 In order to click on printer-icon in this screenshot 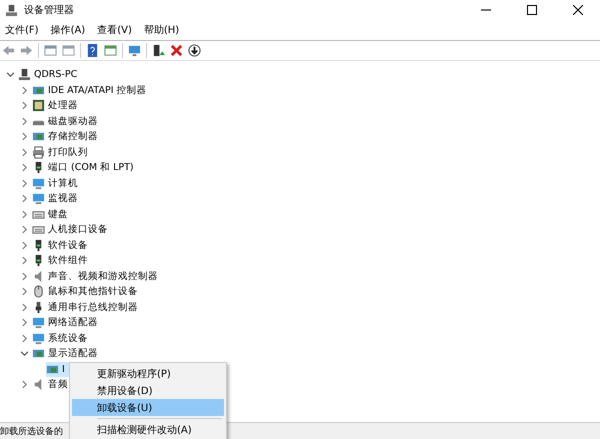, I will do `click(38, 152)`.